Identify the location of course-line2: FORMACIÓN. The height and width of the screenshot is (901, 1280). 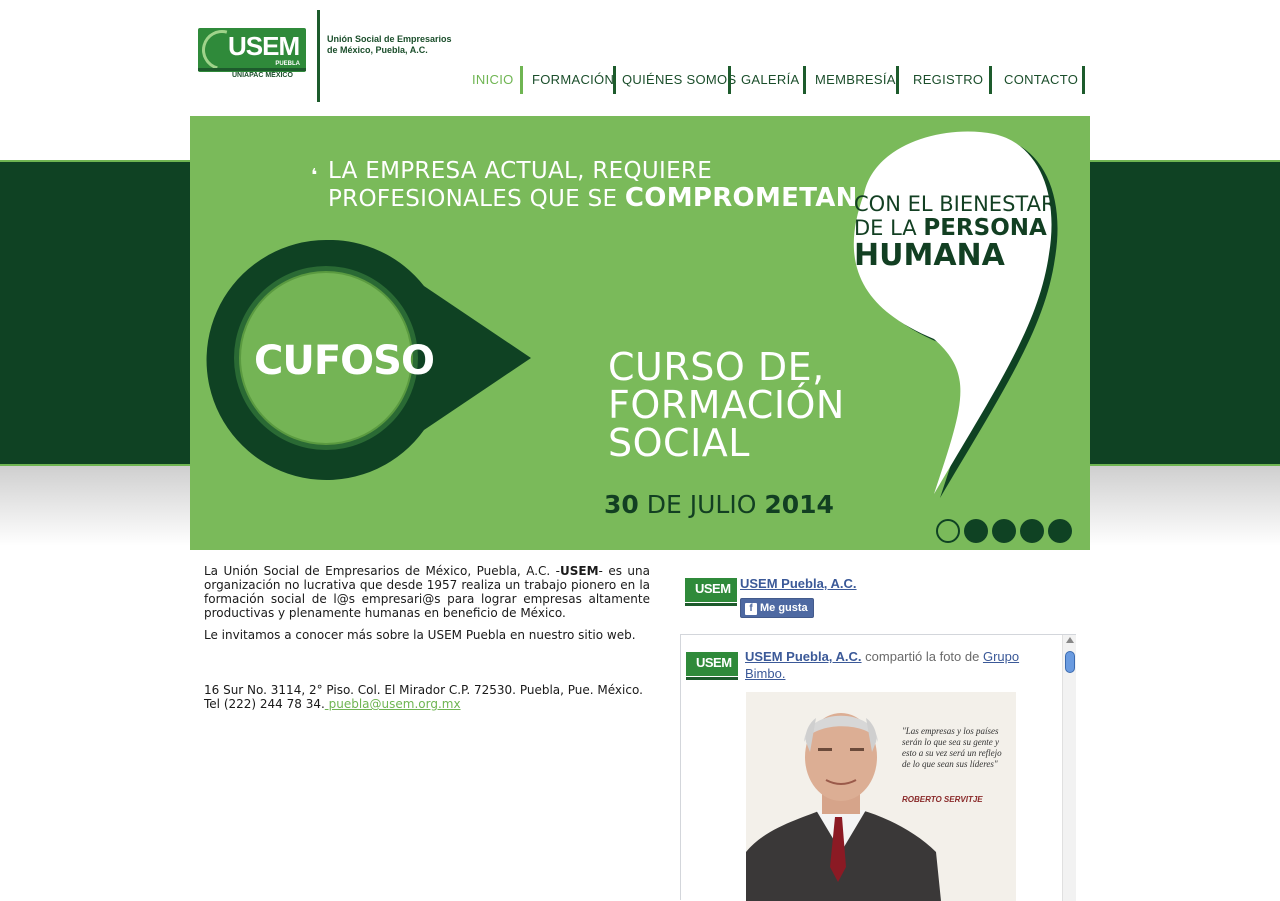
(726, 405).